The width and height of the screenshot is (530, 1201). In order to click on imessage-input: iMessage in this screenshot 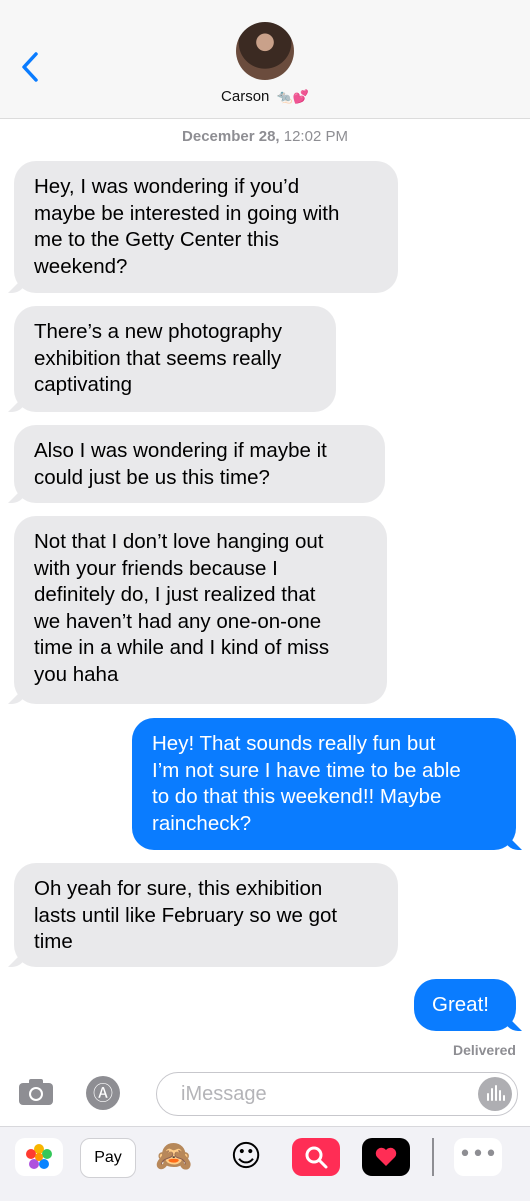, I will do `click(337, 1094)`.